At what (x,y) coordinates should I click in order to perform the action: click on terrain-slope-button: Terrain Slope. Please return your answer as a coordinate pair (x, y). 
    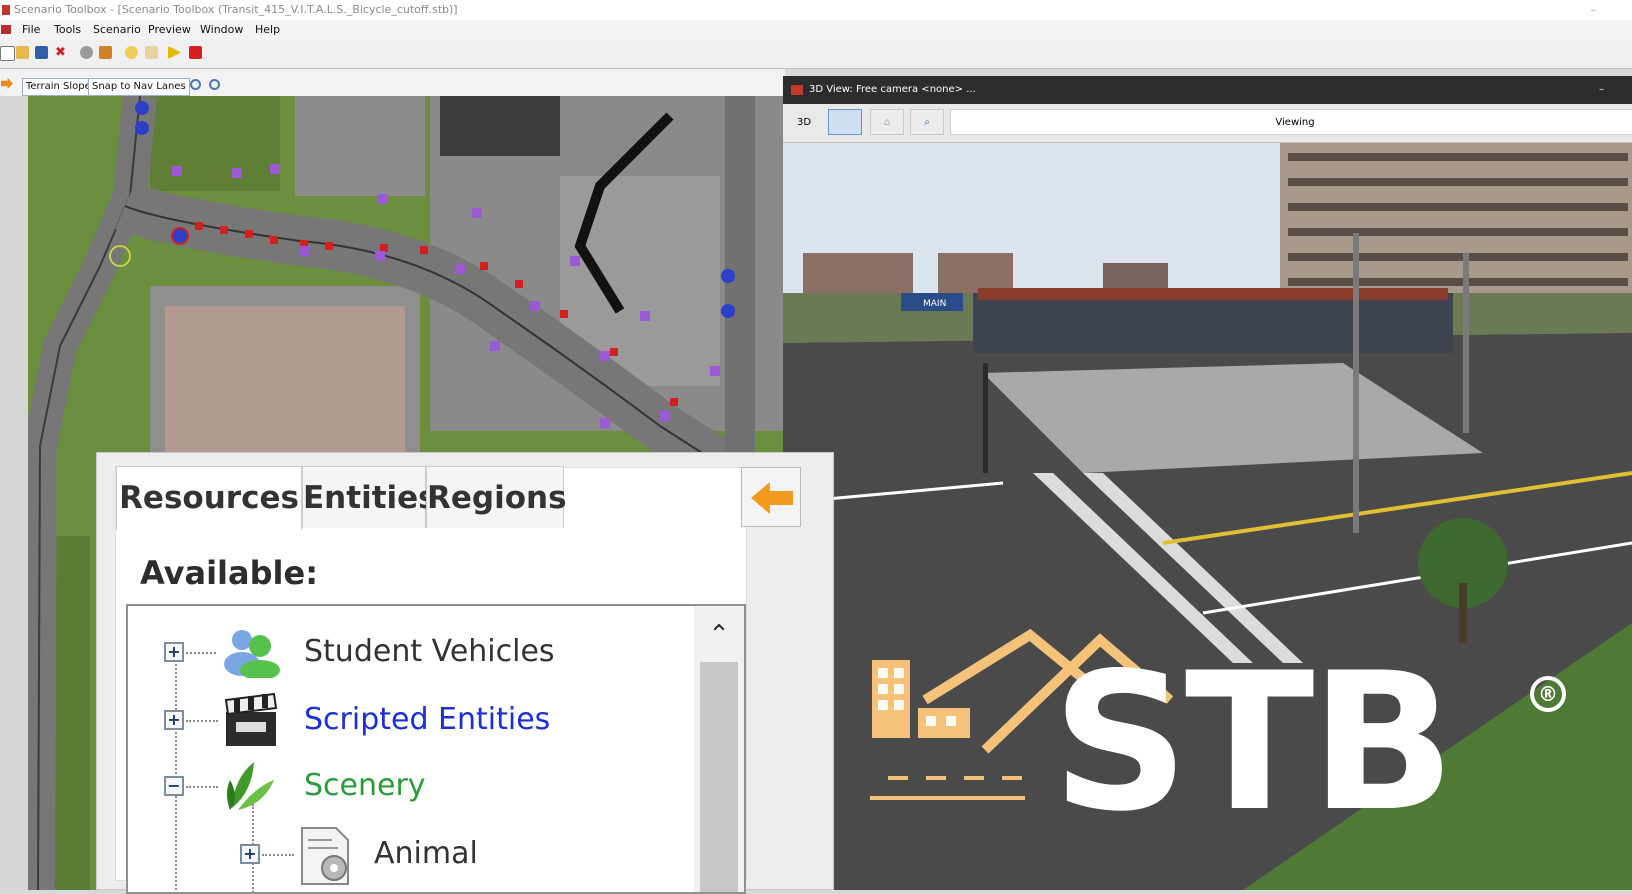
    Looking at the image, I should click on (58, 87).